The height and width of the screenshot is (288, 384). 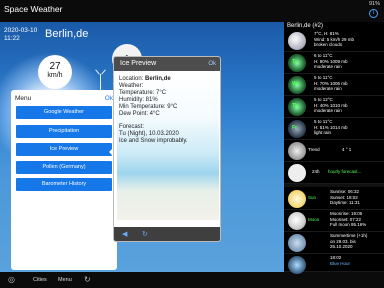 I want to click on clock-icon, so click(x=297, y=173).